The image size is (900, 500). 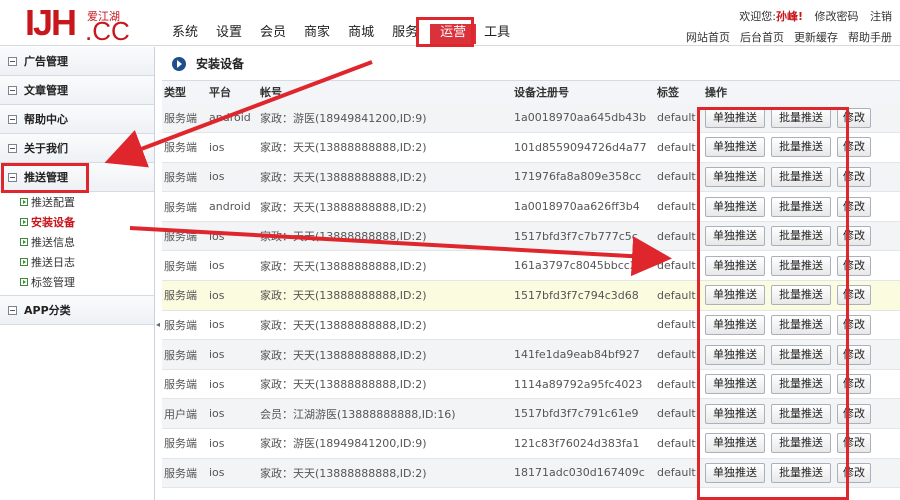 I want to click on arrow-right-circle-icon, so click(x=179, y=63).